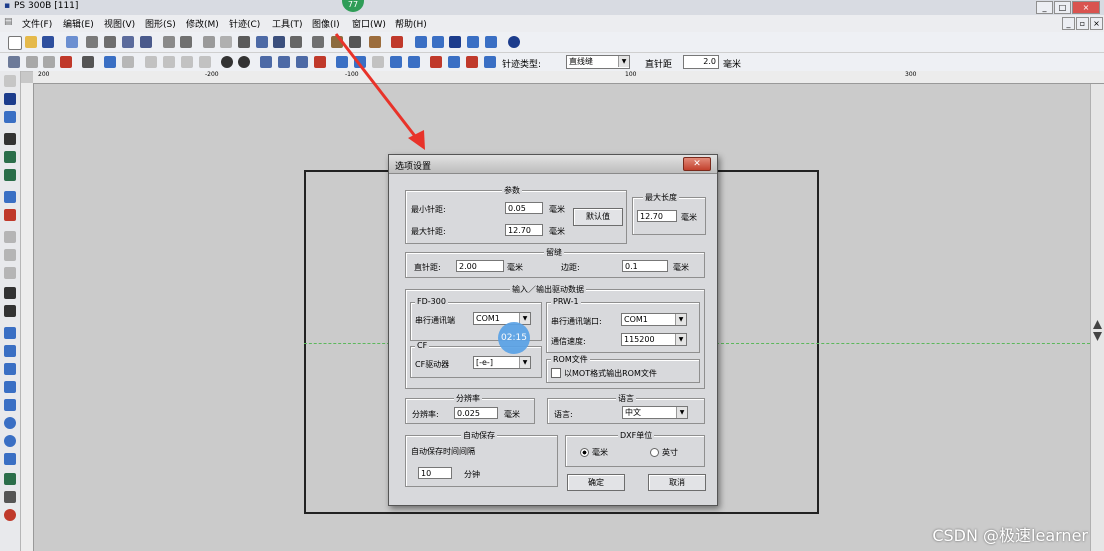  Describe the element at coordinates (72, 42) in the screenshot. I see `import-icon` at that location.